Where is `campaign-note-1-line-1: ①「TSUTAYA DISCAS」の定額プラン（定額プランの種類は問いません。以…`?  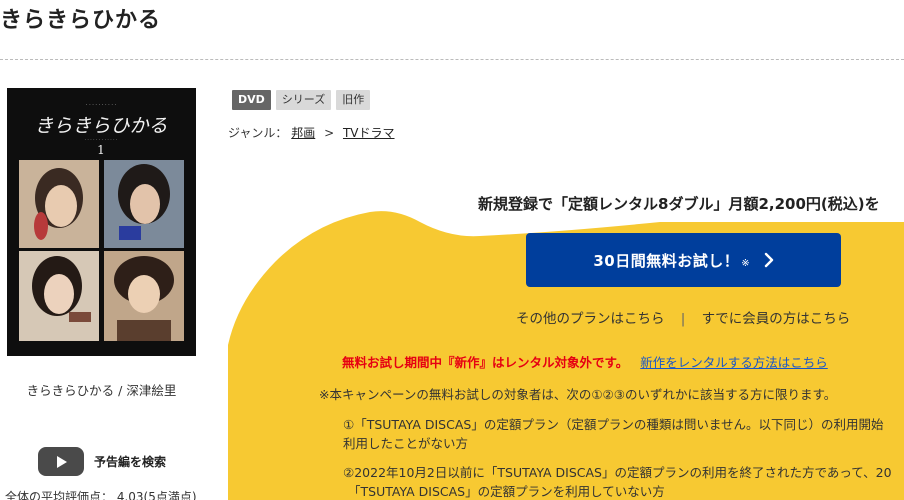 campaign-note-1-line-1: ①「TSUTAYA DISCAS」の定額プラン（定額プランの種類は問いません。以… is located at coordinates (613, 424).